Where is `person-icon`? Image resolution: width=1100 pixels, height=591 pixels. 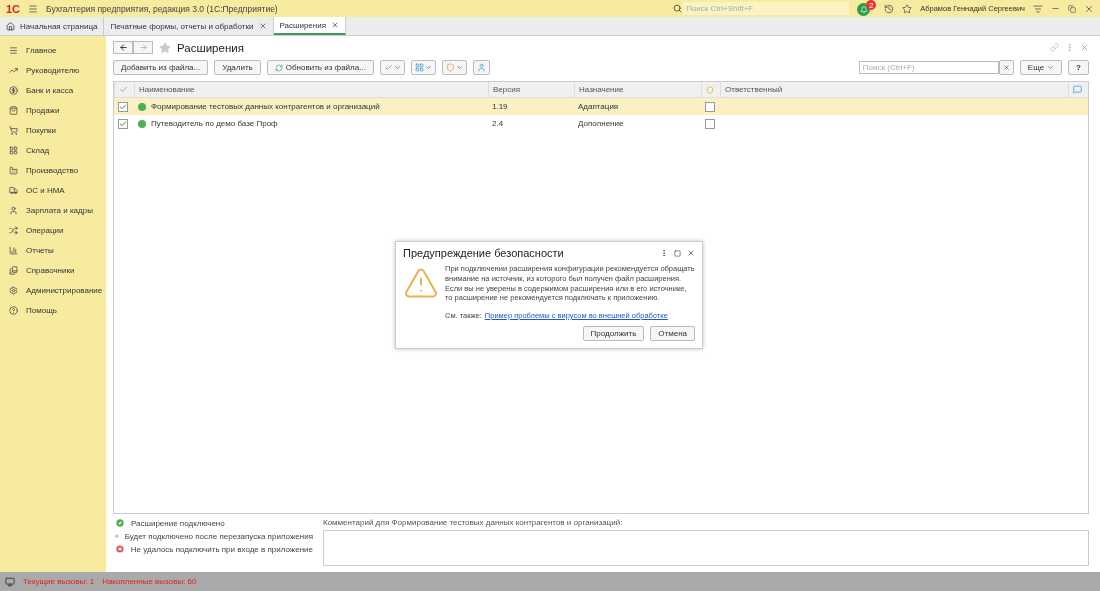
person-icon is located at coordinates (13, 210).